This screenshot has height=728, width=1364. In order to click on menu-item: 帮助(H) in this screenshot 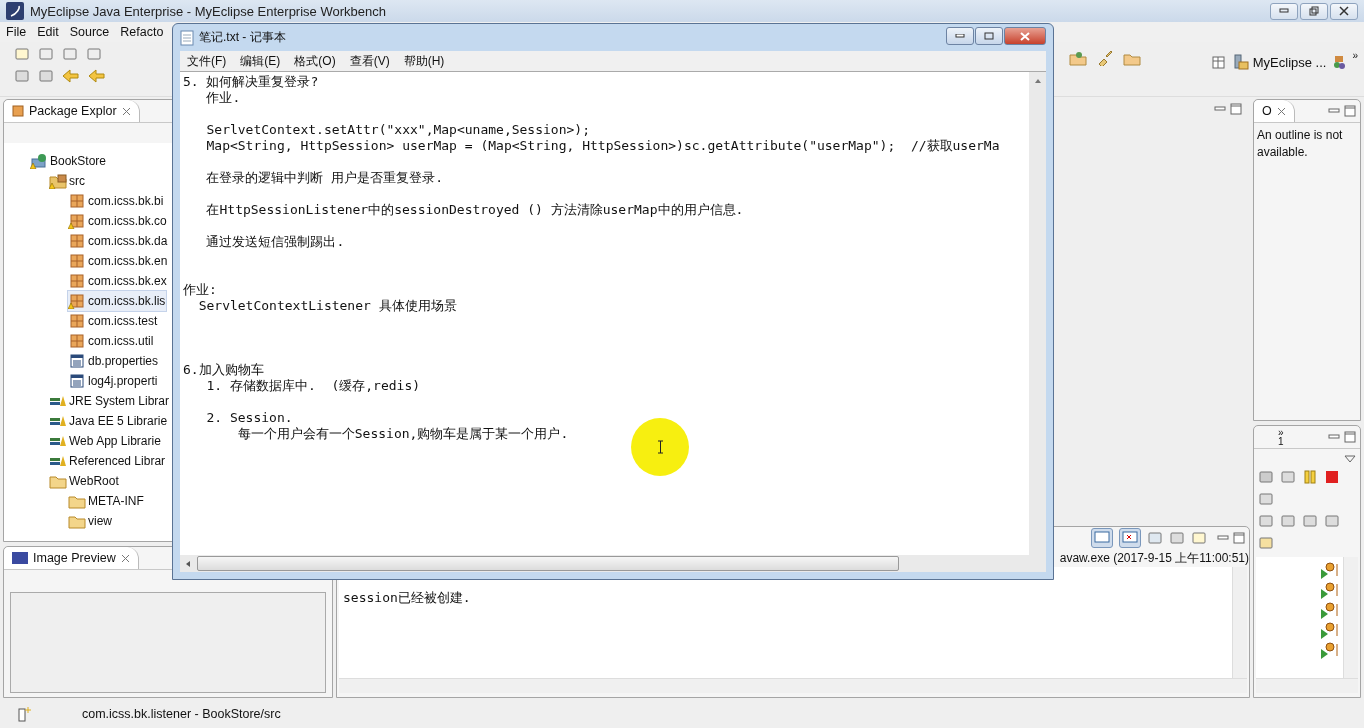, I will do `click(424, 61)`.